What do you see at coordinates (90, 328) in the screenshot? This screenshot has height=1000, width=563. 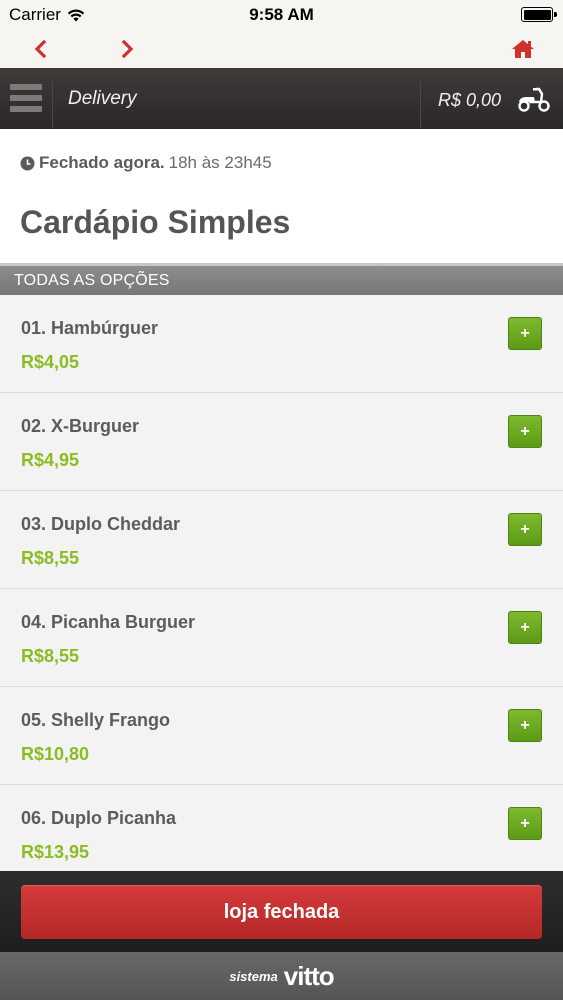 I see `item-name: 01. Hambúrguer` at bounding box center [90, 328].